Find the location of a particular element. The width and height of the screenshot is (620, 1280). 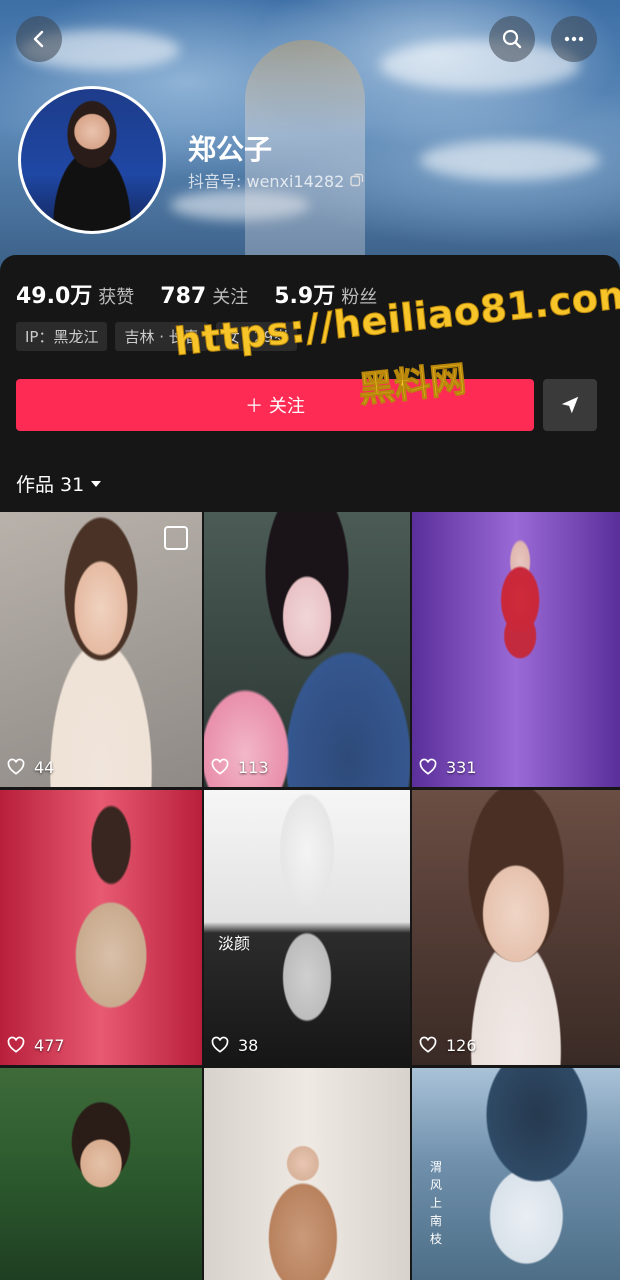

like-count-value: 113 is located at coordinates (253, 767).